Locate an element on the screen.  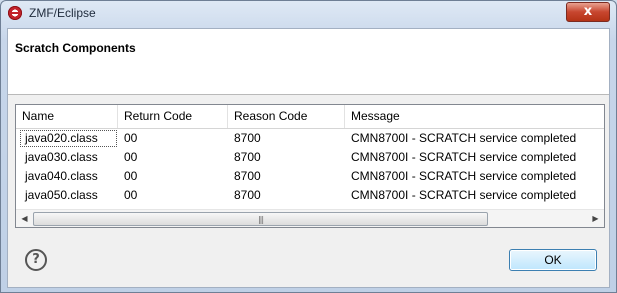
help-icon: ? is located at coordinates (36, 260).